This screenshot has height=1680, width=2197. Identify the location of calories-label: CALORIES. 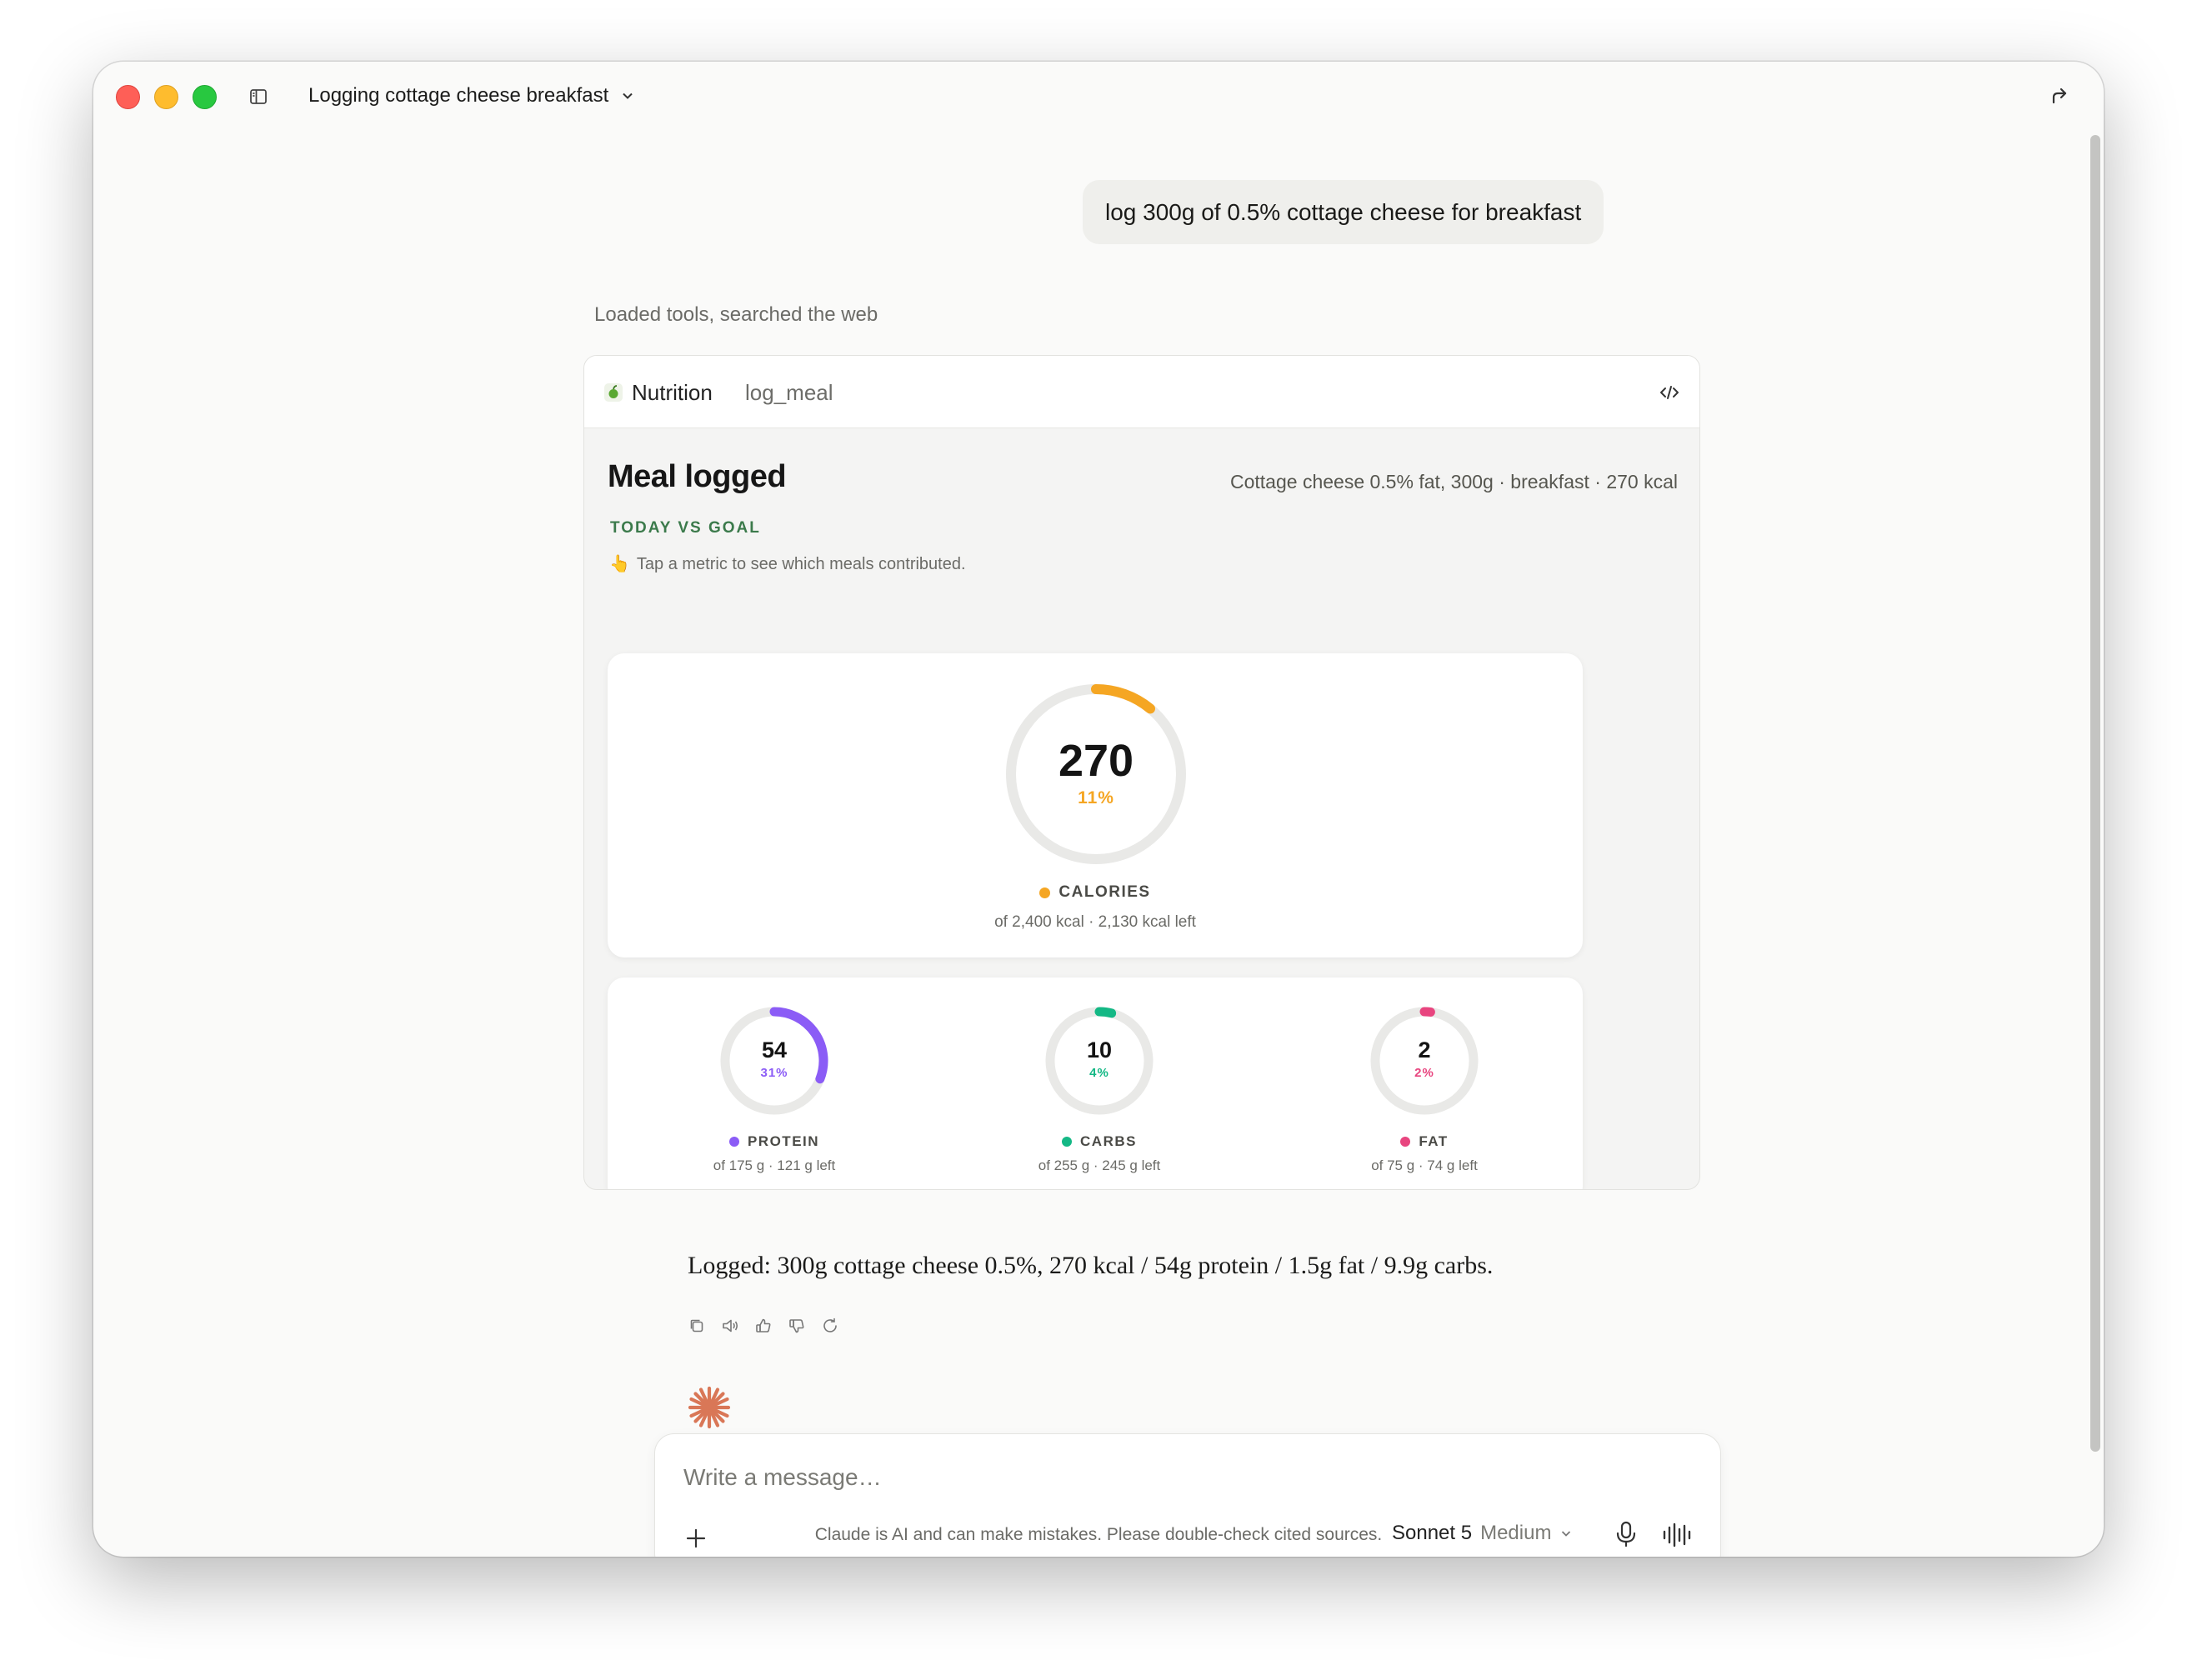
(1095, 892).